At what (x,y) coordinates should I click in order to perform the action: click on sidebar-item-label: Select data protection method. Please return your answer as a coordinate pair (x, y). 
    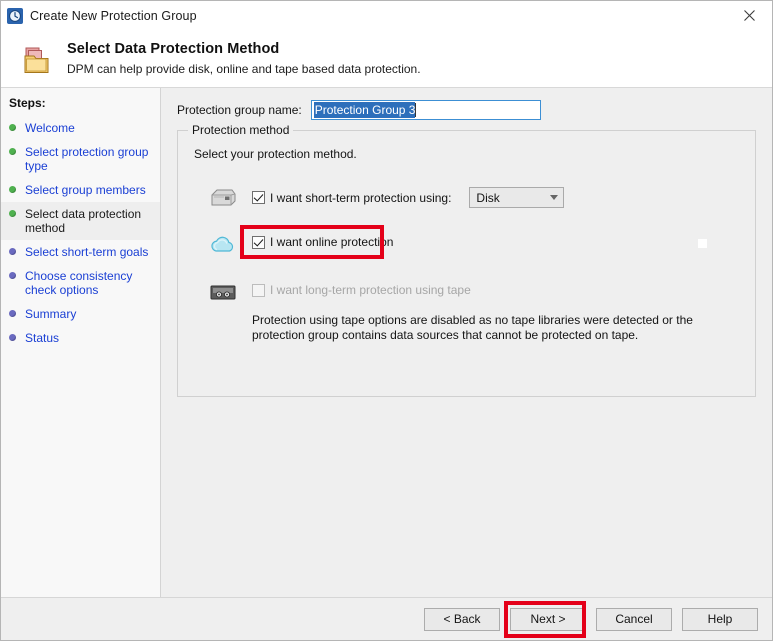
    Looking at the image, I should click on (83, 221).